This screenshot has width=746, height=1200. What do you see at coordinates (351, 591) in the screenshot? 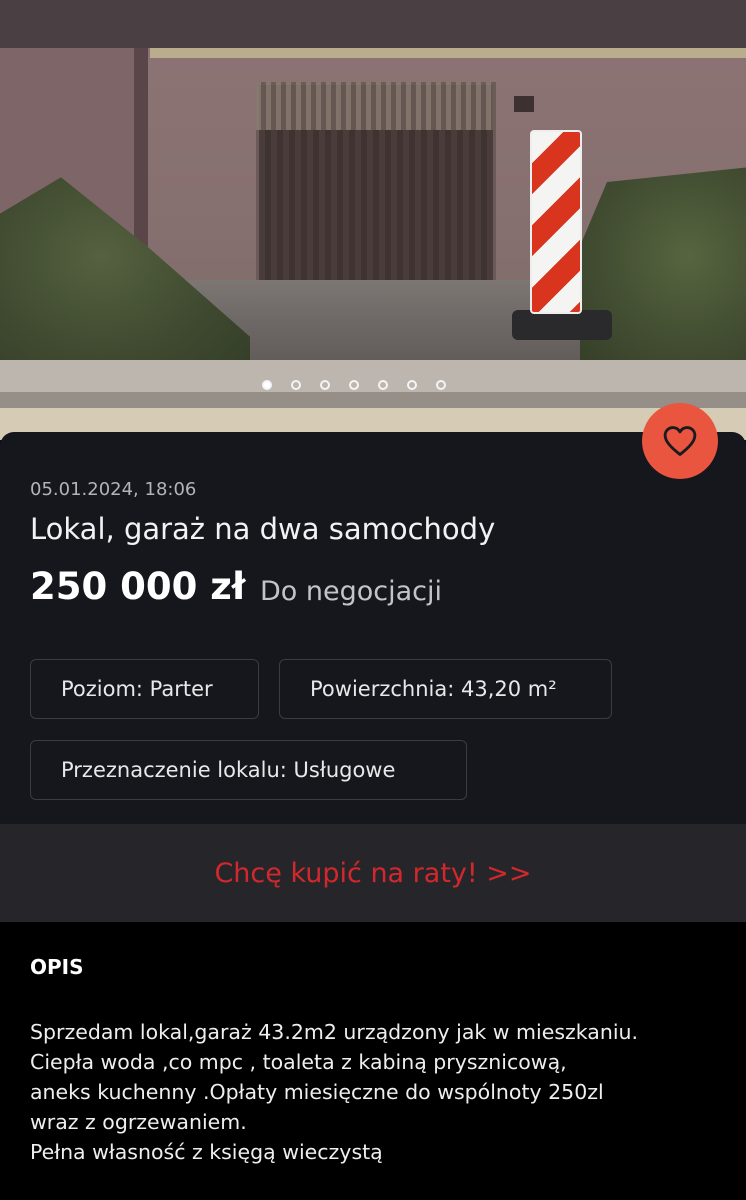
I see `price-negotiable-note: Do negocjacji` at bounding box center [351, 591].